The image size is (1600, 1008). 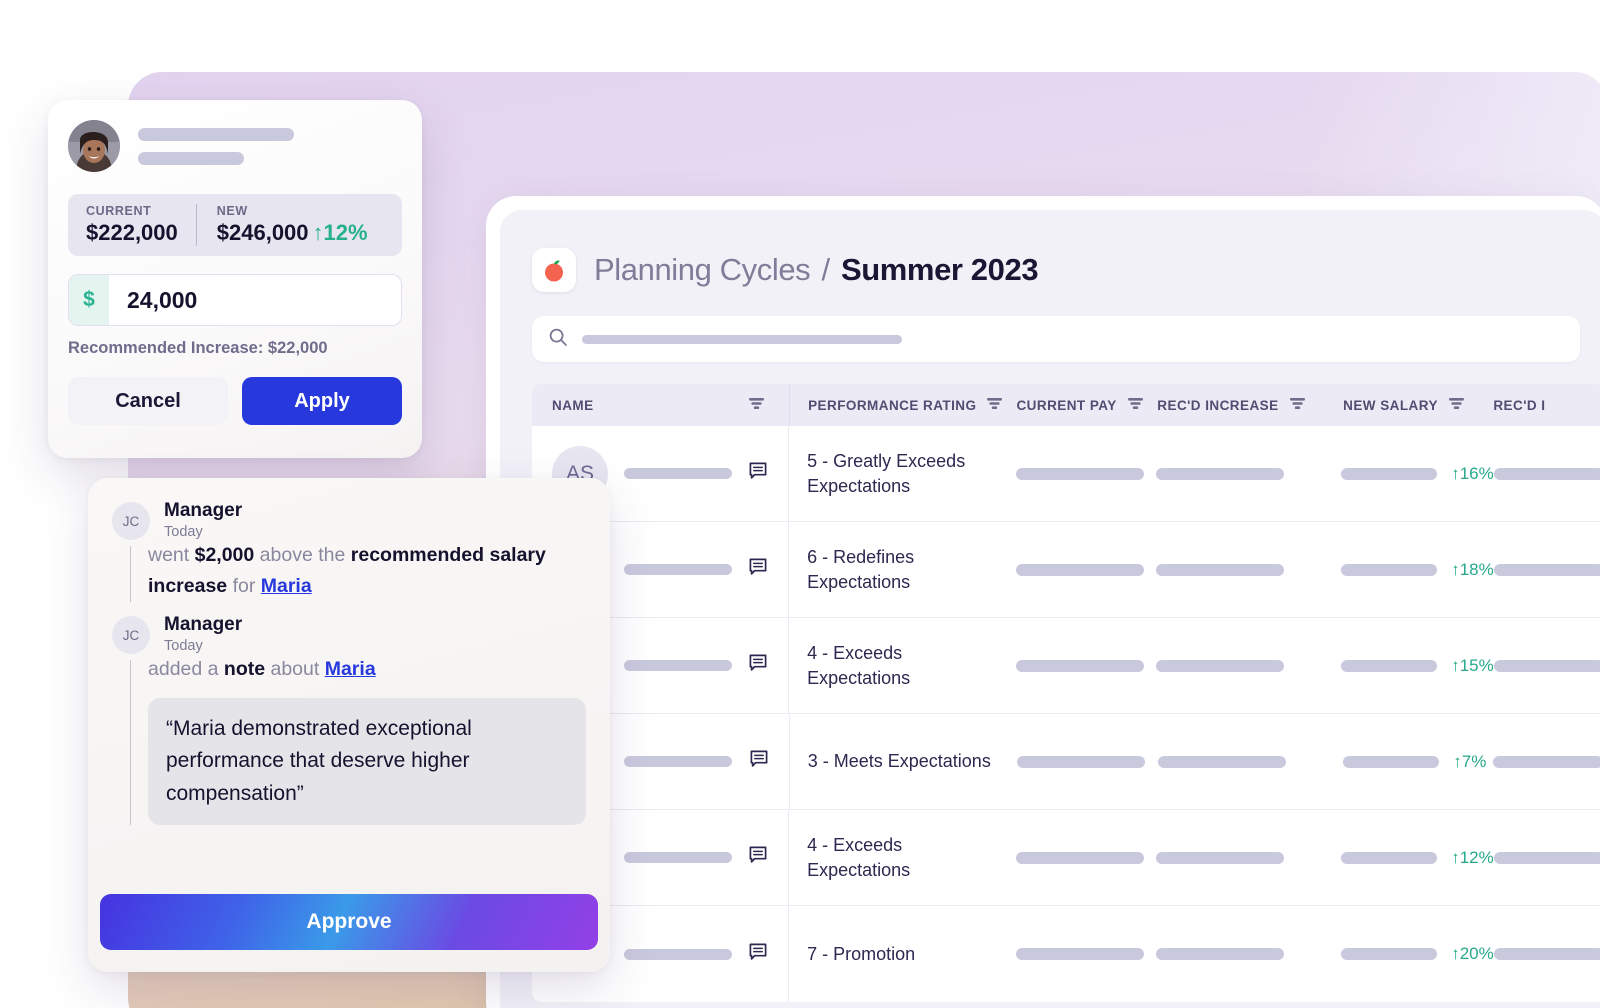 What do you see at coordinates (1050, 256) in the screenshot?
I see `app-header: Planning Cycles / Summer 2023` at bounding box center [1050, 256].